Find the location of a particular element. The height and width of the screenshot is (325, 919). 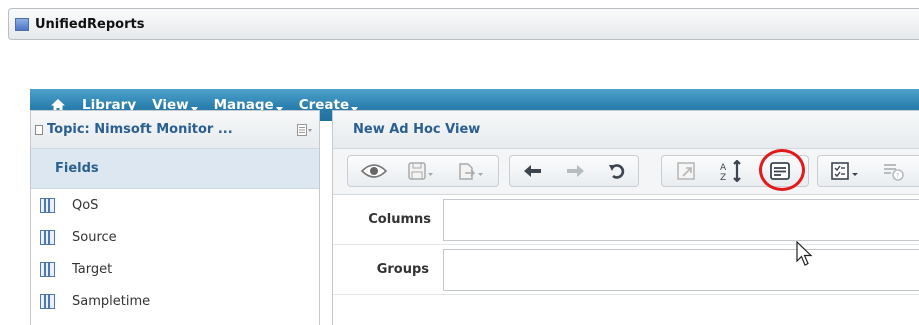

mouse-cursor-icon is located at coordinates (805, 255).